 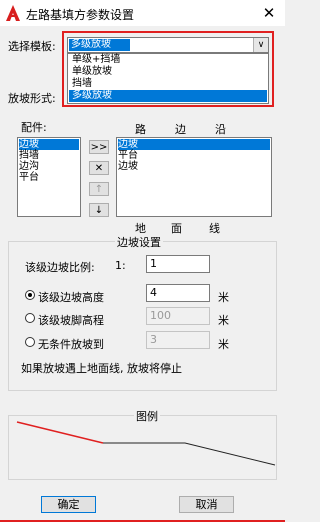 What do you see at coordinates (147, 416) in the screenshot?
I see `legend-title: 图例` at bounding box center [147, 416].